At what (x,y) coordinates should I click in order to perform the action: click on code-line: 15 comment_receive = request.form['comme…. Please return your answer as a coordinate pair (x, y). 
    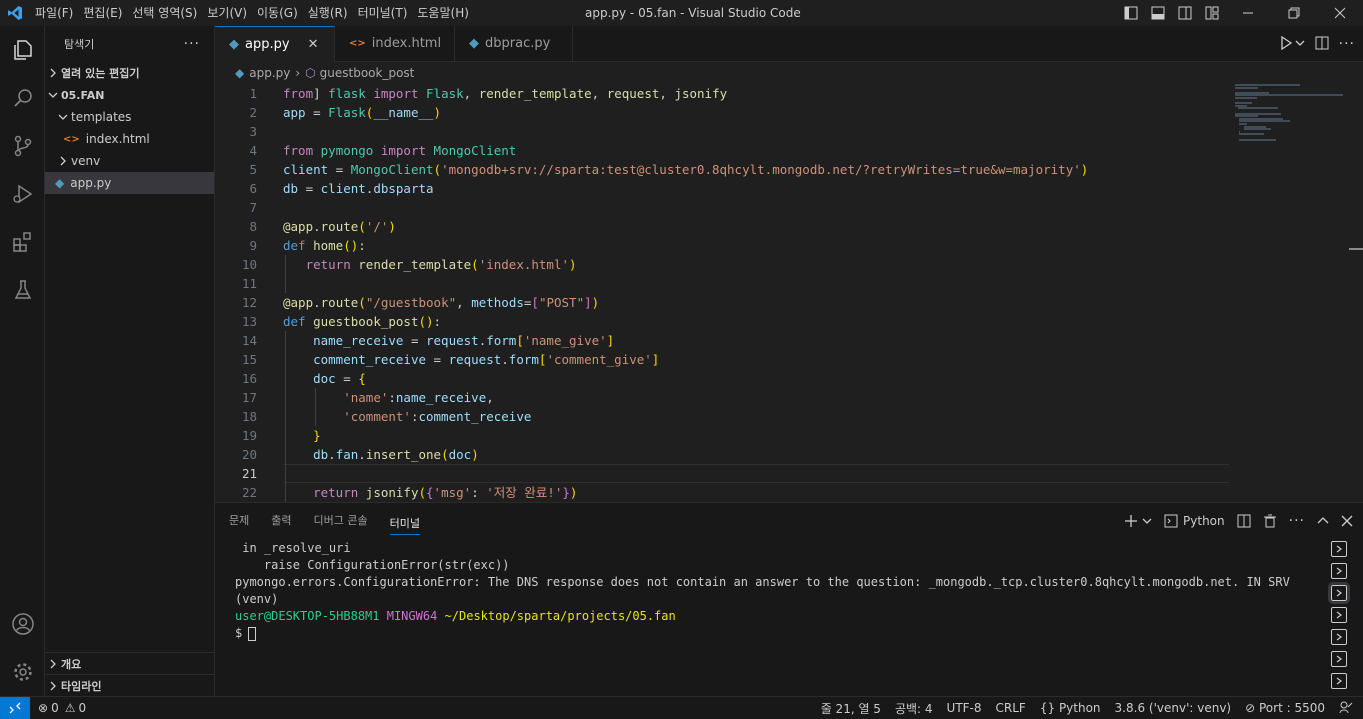
    Looking at the image, I should click on (725, 359).